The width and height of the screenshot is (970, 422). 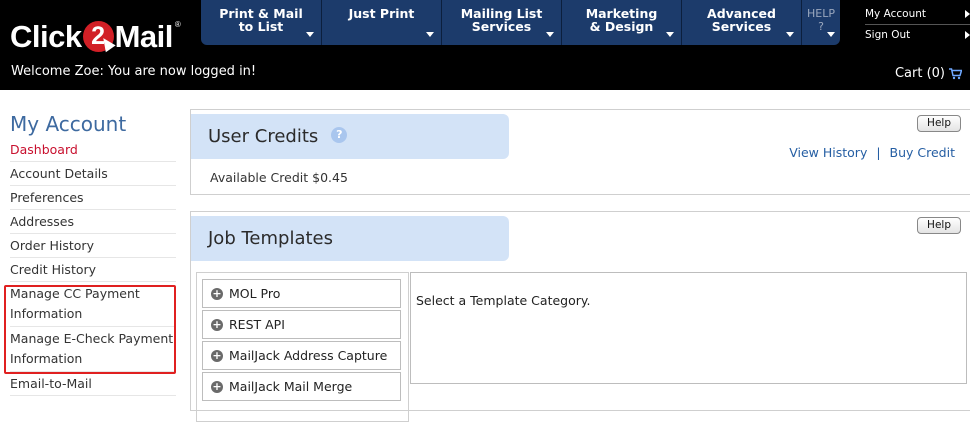 I want to click on welcome-message: Welcome Zoe: You are now logged in!, so click(x=134, y=71).